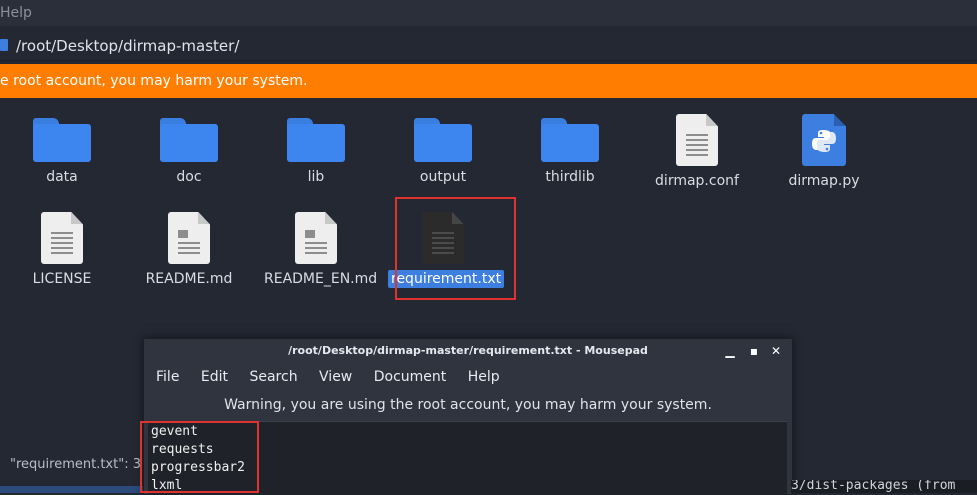  Describe the element at coordinates (273, 377) in the screenshot. I see `menu-search: Search` at that location.